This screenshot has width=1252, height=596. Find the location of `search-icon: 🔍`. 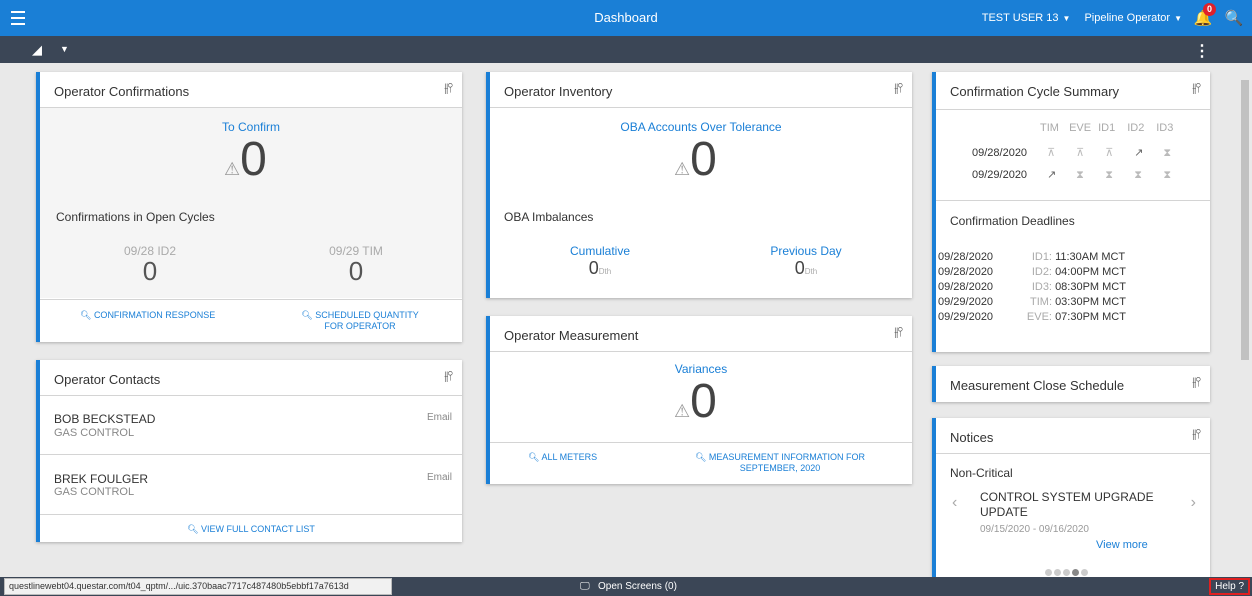

search-icon: 🔍 is located at coordinates (1234, 18).